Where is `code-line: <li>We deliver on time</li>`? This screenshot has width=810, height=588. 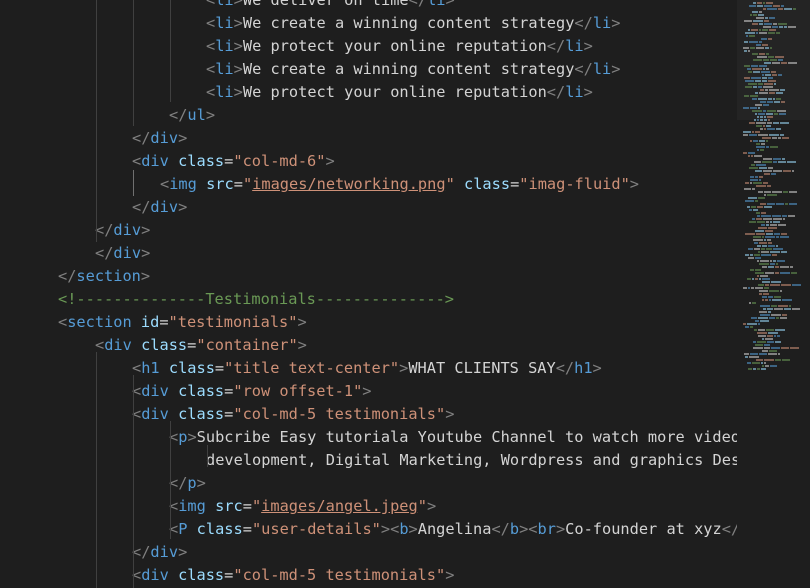 code-line: <li>We deliver on time</li> is located at coordinates (330, 6).